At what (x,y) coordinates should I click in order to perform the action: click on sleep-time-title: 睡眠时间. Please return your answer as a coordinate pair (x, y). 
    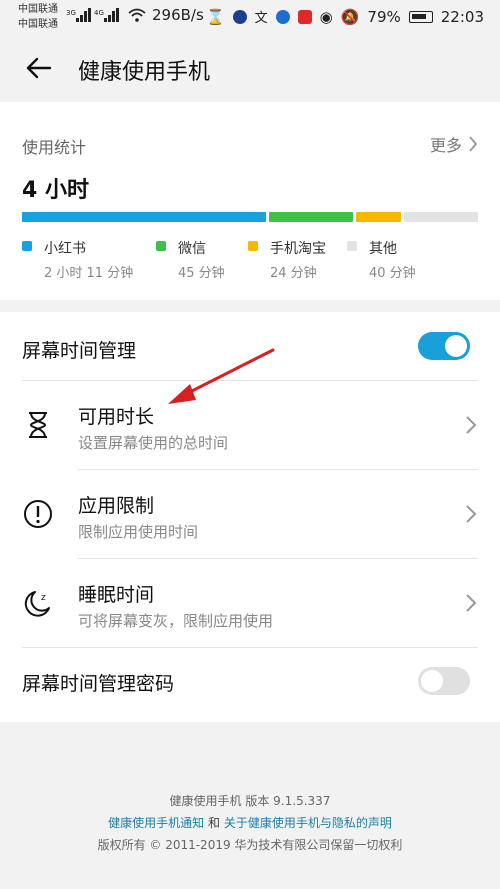
    Looking at the image, I should click on (116, 595).